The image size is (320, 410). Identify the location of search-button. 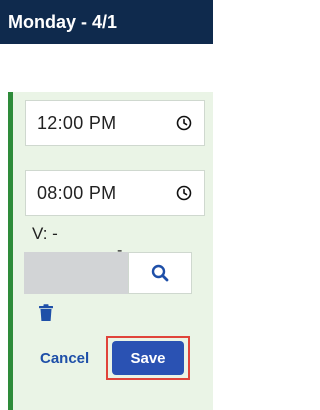
(160, 273).